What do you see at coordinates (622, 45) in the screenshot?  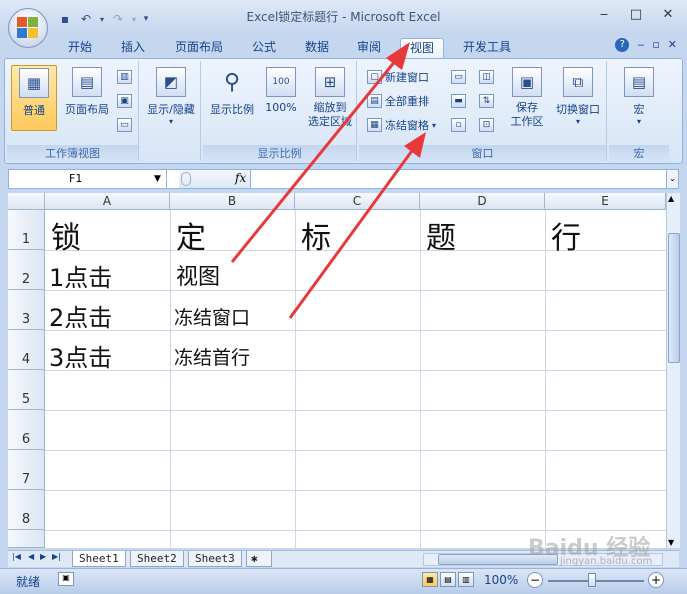 I see `help-icon: ?` at bounding box center [622, 45].